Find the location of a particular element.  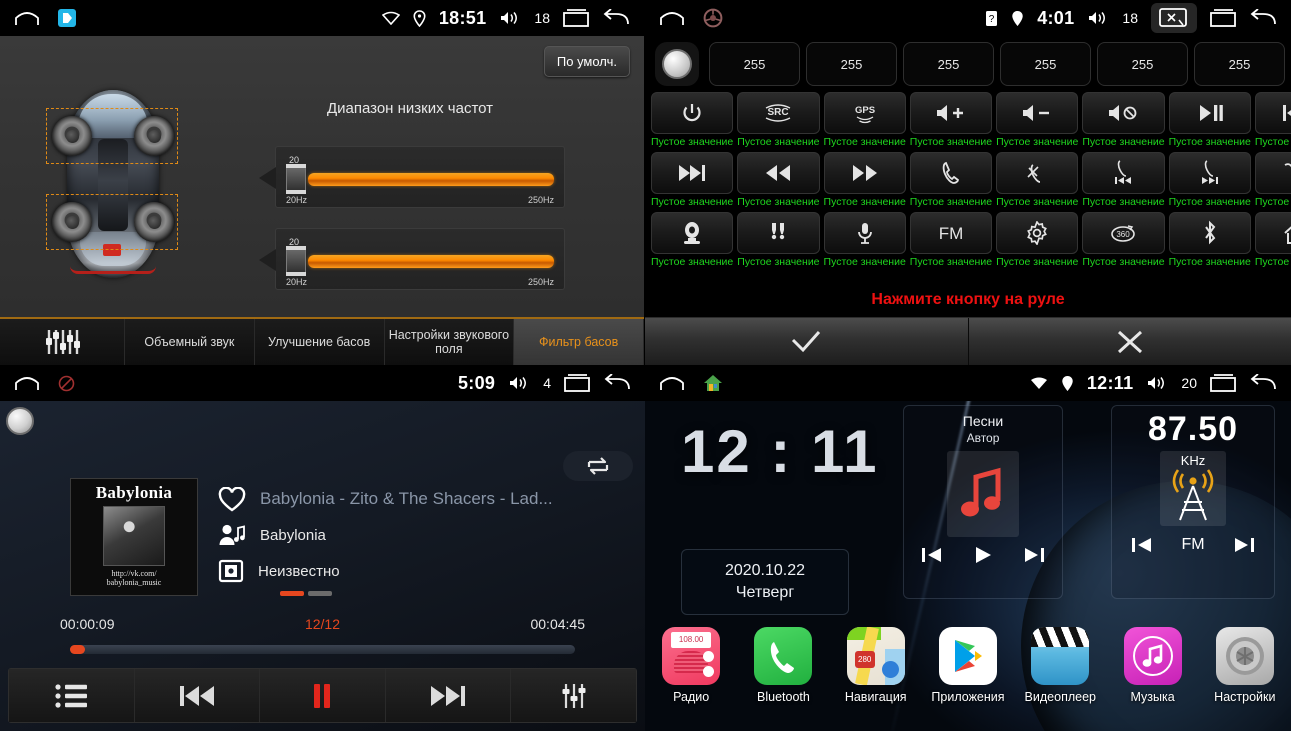

widget-next-icon is located at coordinates (1034, 555).